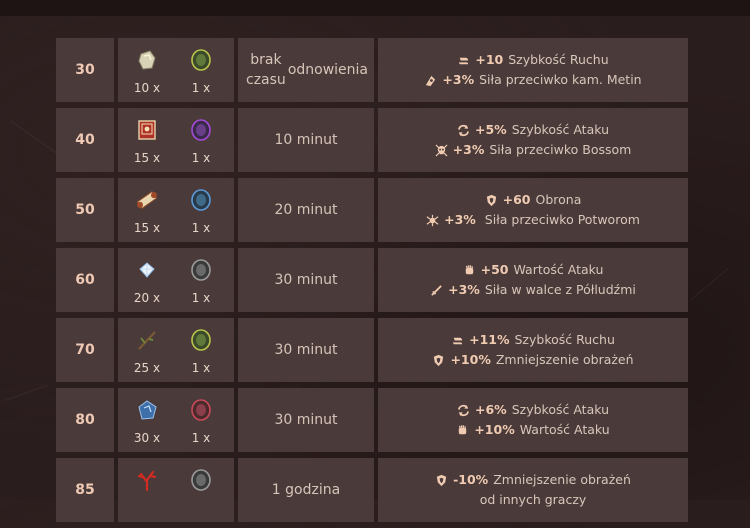 The height and width of the screenshot is (528, 750). What do you see at coordinates (201, 340) in the screenshot?
I see `green-soul-stone-icon` at bounding box center [201, 340].